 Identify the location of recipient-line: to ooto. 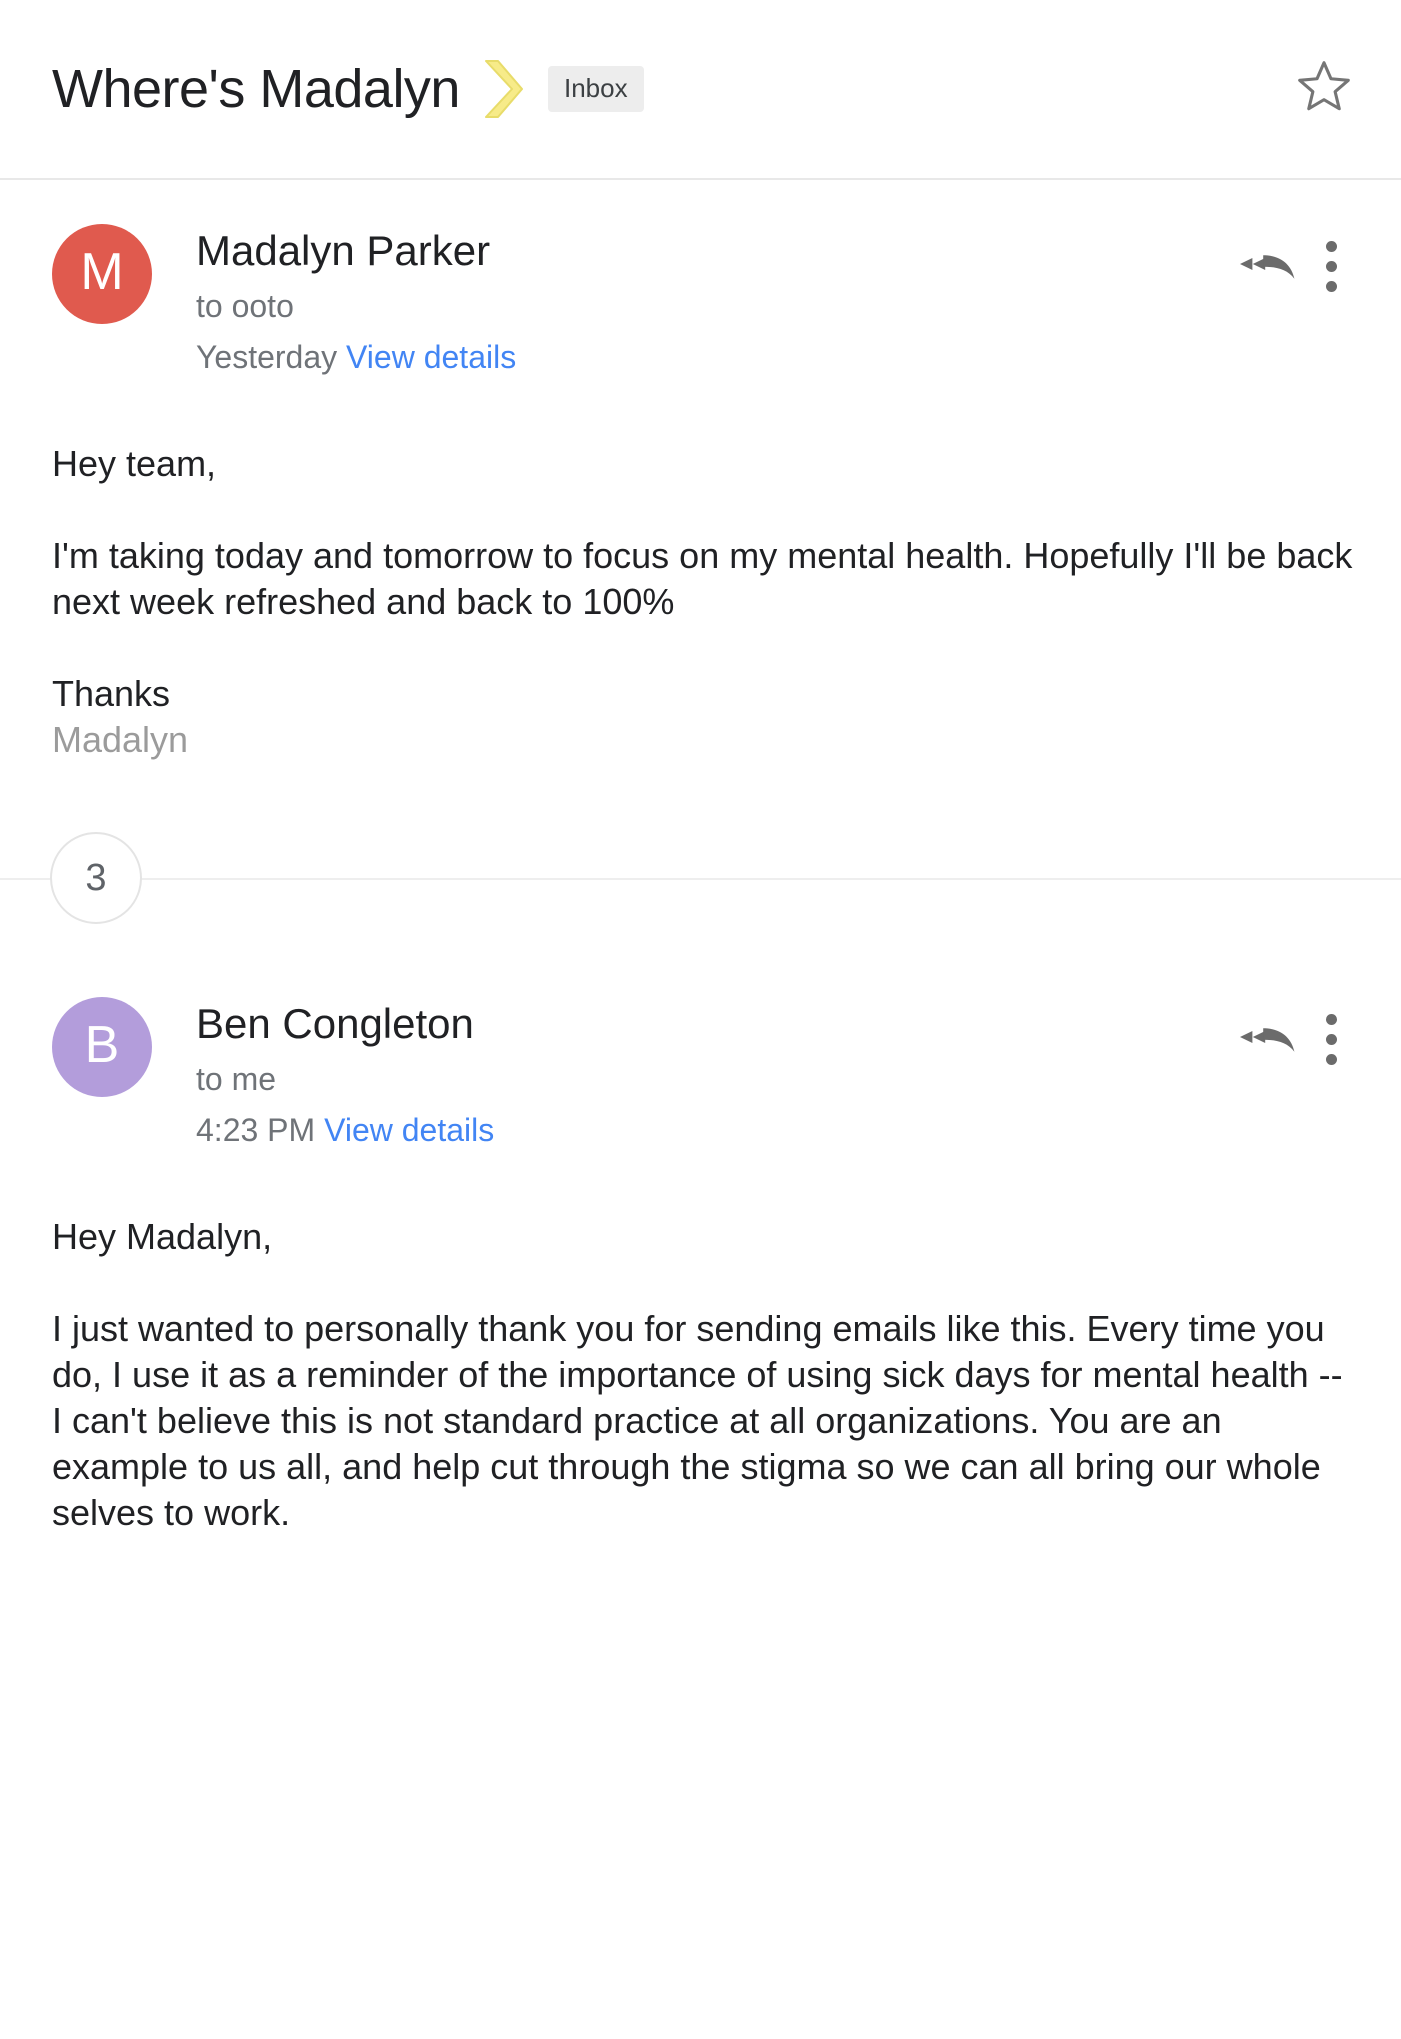
(713, 307).